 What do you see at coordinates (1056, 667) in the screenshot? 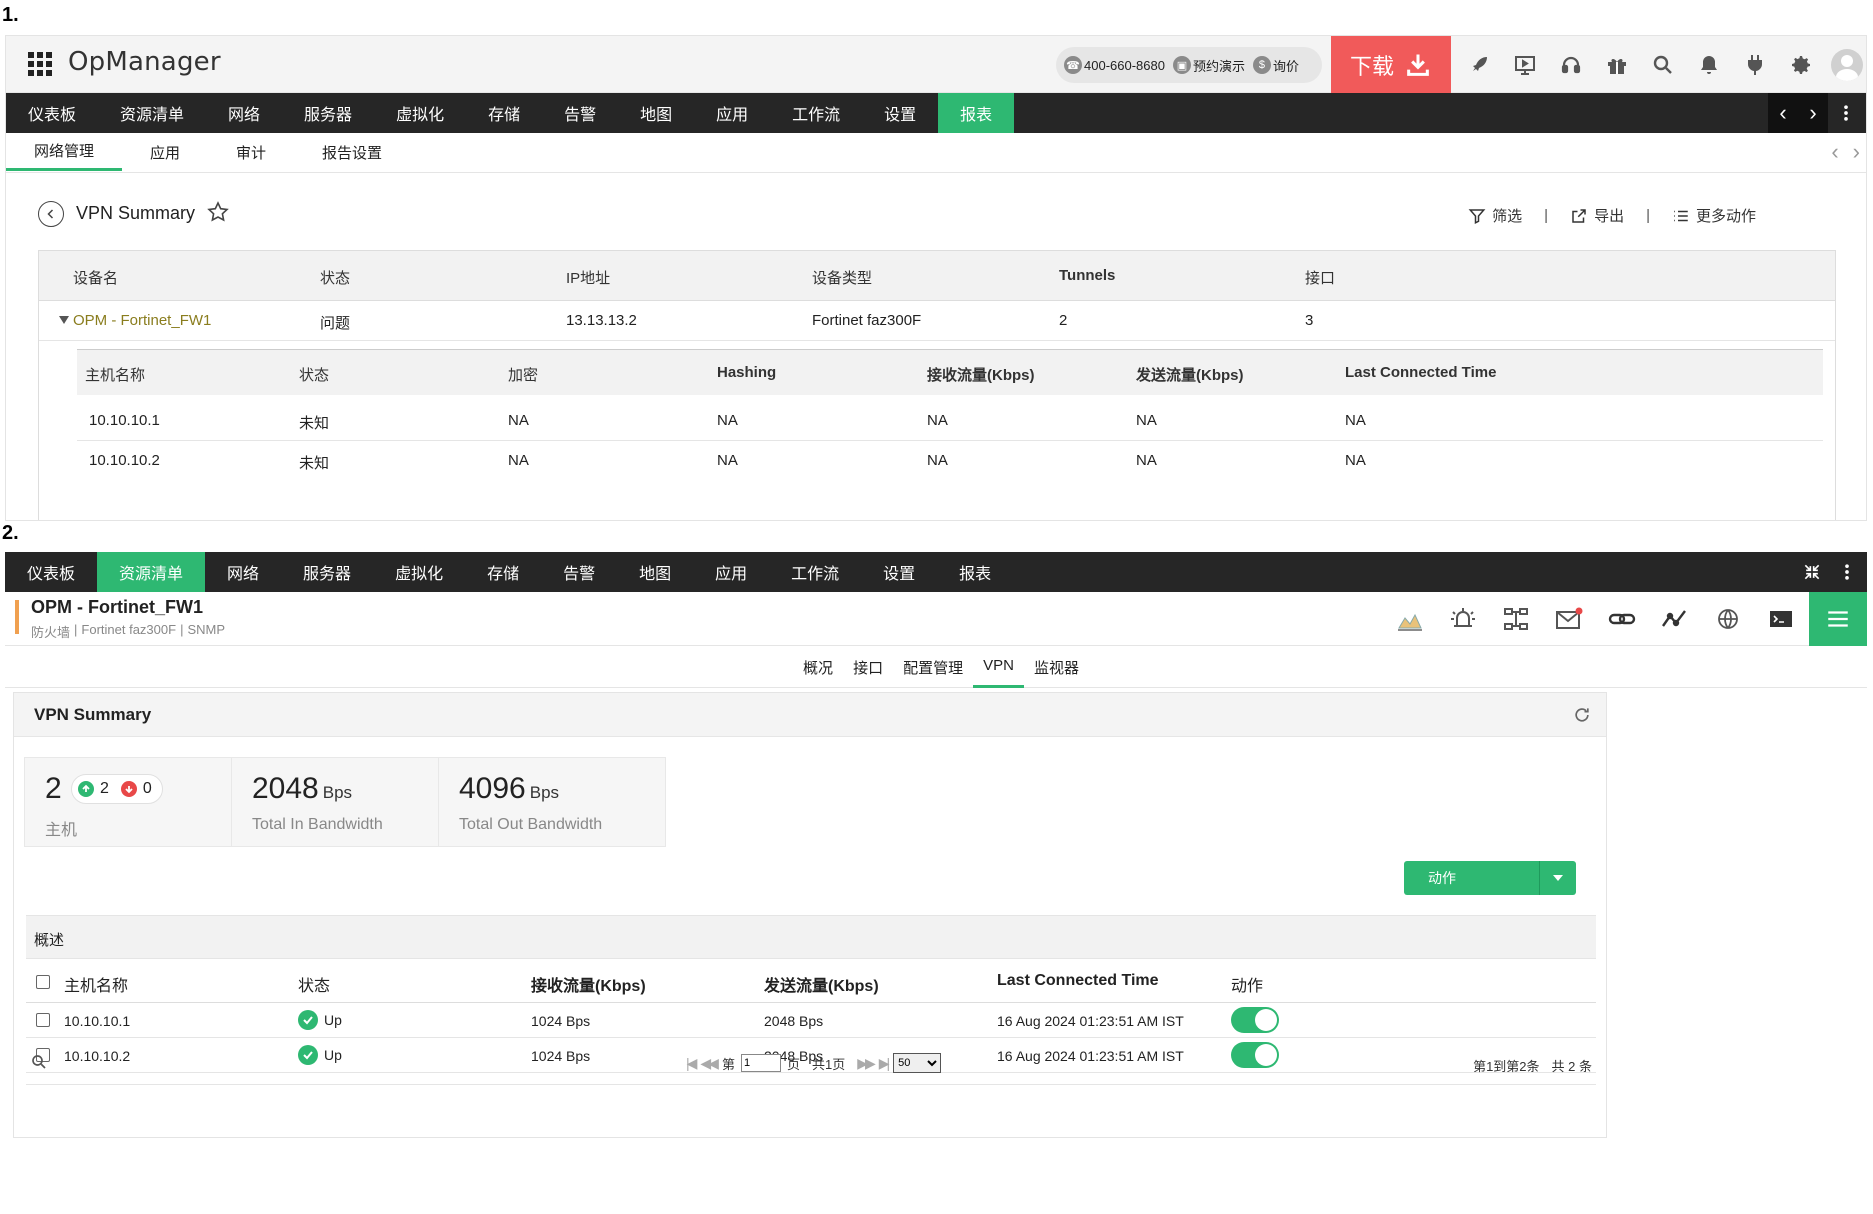
I see `device-tab-4: 监视器` at bounding box center [1056, 667].